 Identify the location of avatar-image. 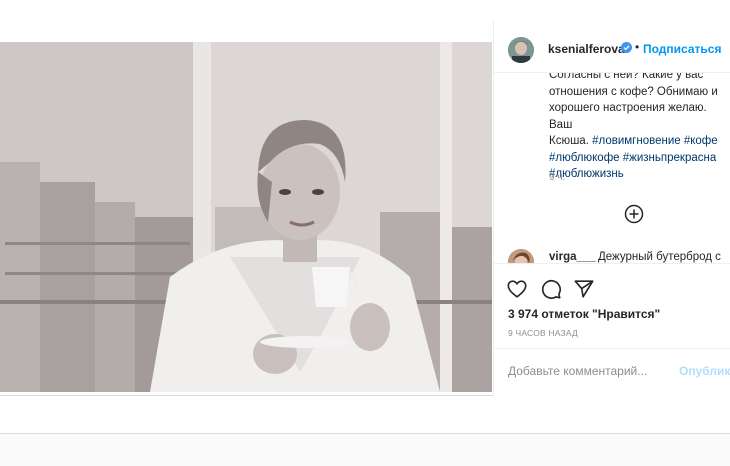
(521, 50).